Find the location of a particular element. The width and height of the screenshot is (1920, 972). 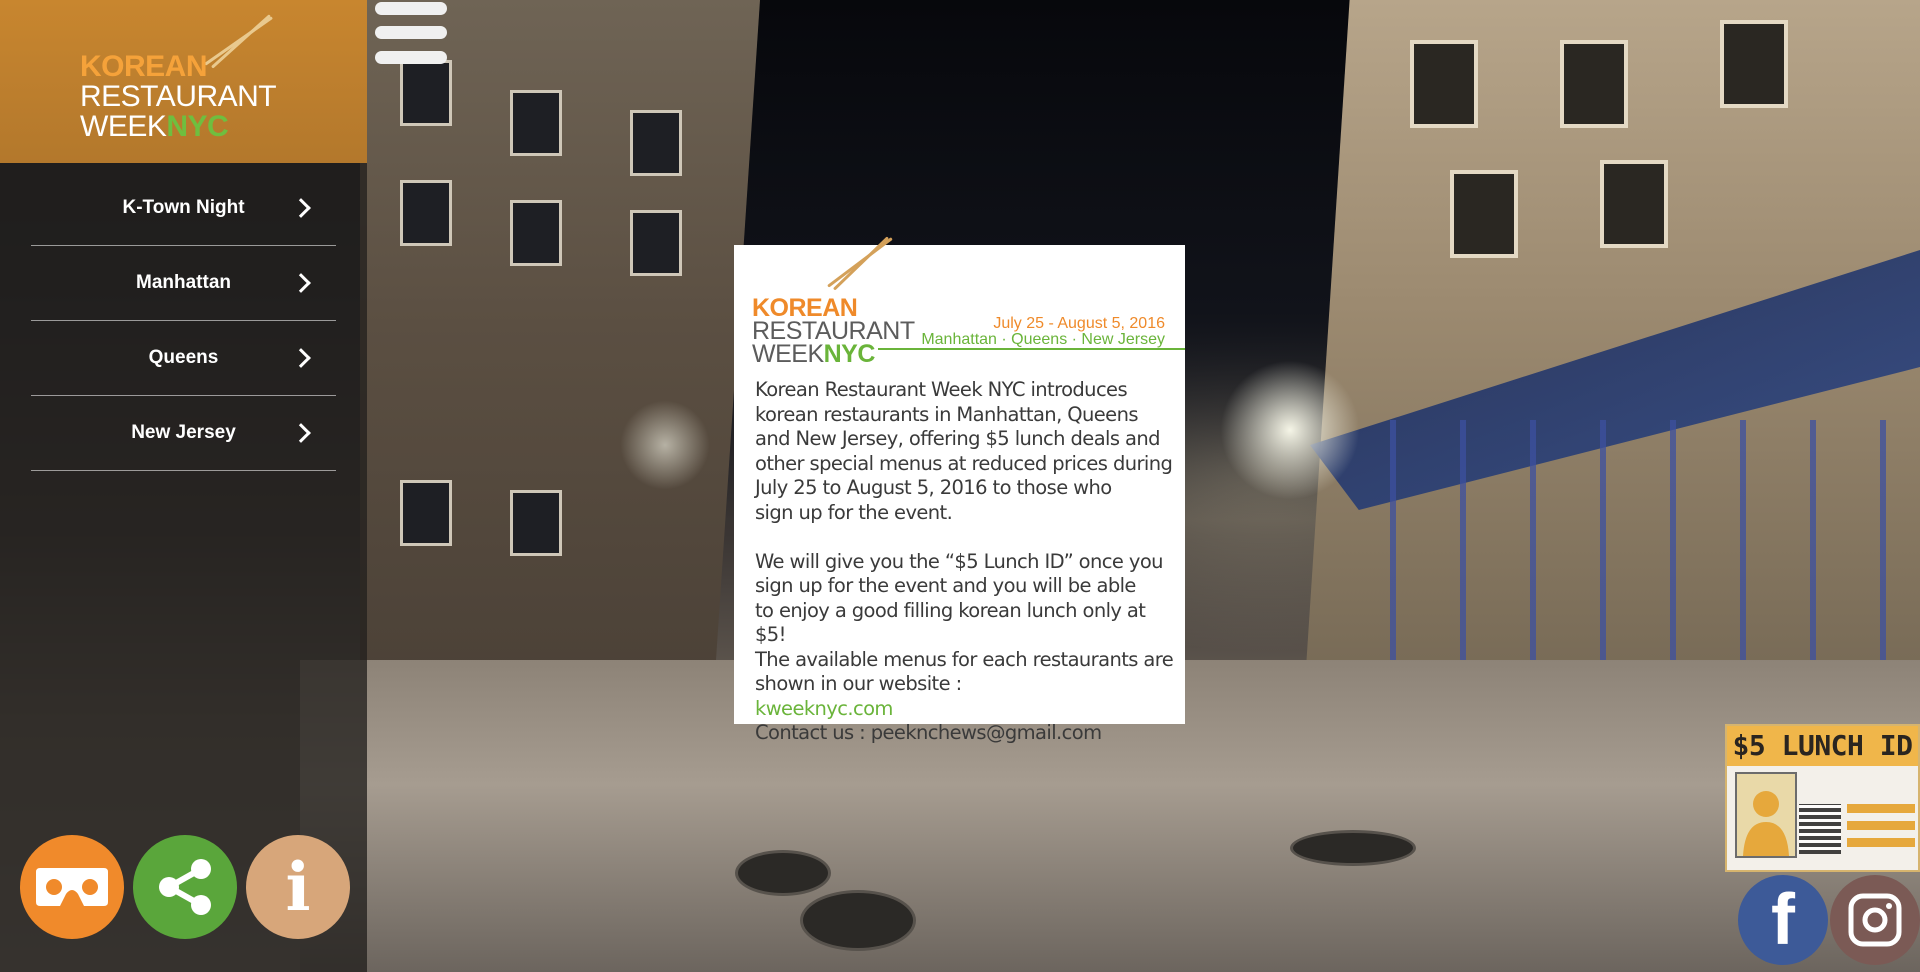

vr-mode-button is located at coordinates (72, 887).